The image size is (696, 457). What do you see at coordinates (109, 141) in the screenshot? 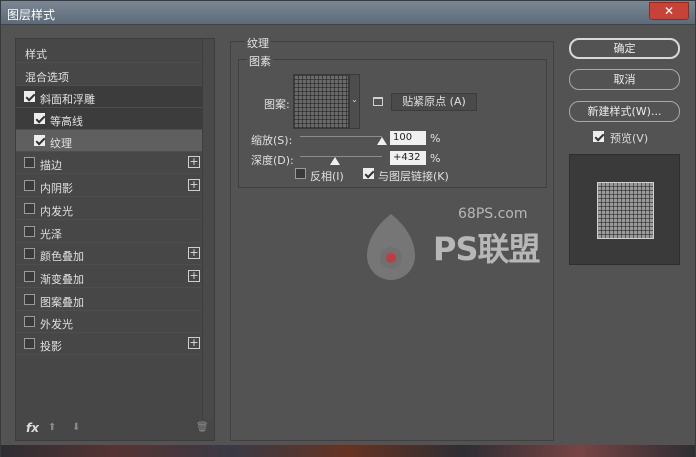
I see `sidebar-item-texture: 纹理` at bounding box center [109, 141].